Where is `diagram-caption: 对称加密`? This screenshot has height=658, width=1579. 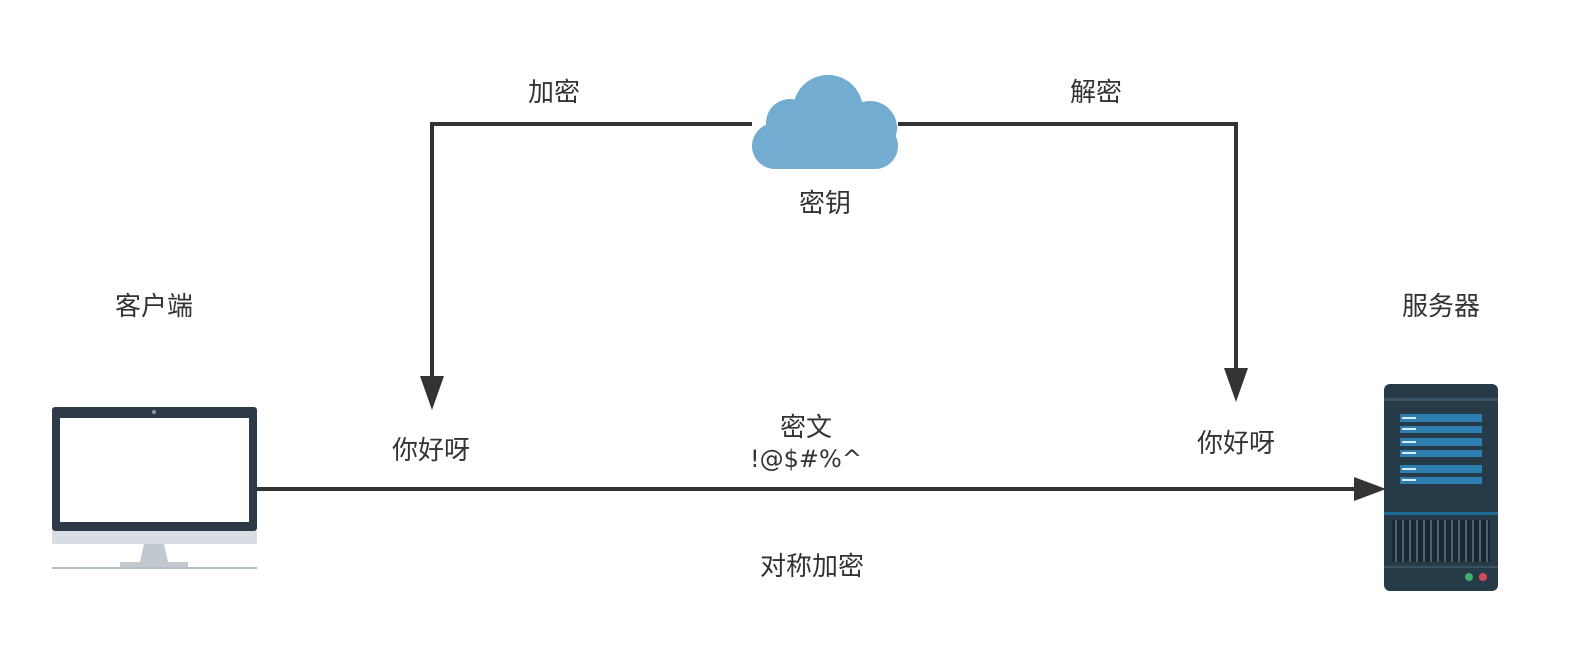
diagram-caption: 对称加密 is located at coordinates (812, 567).